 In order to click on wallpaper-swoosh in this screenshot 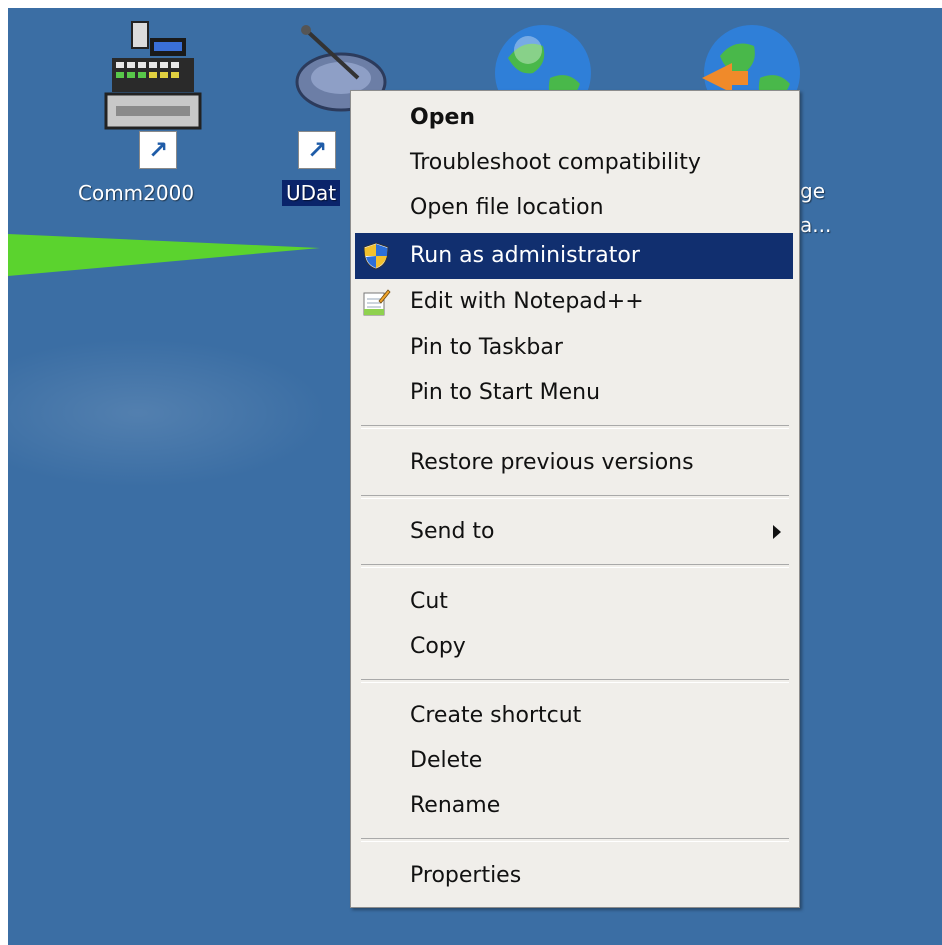, I will do `click(168, 413)`.